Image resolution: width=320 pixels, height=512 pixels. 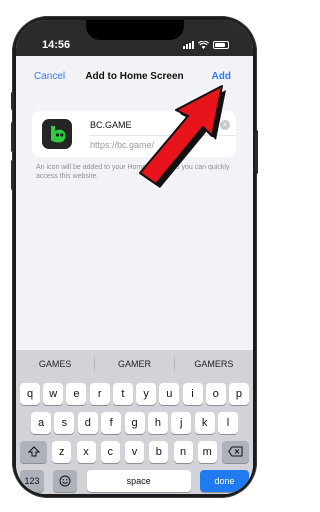 I want to click on add-button: Add, so click(x=221, y=76).